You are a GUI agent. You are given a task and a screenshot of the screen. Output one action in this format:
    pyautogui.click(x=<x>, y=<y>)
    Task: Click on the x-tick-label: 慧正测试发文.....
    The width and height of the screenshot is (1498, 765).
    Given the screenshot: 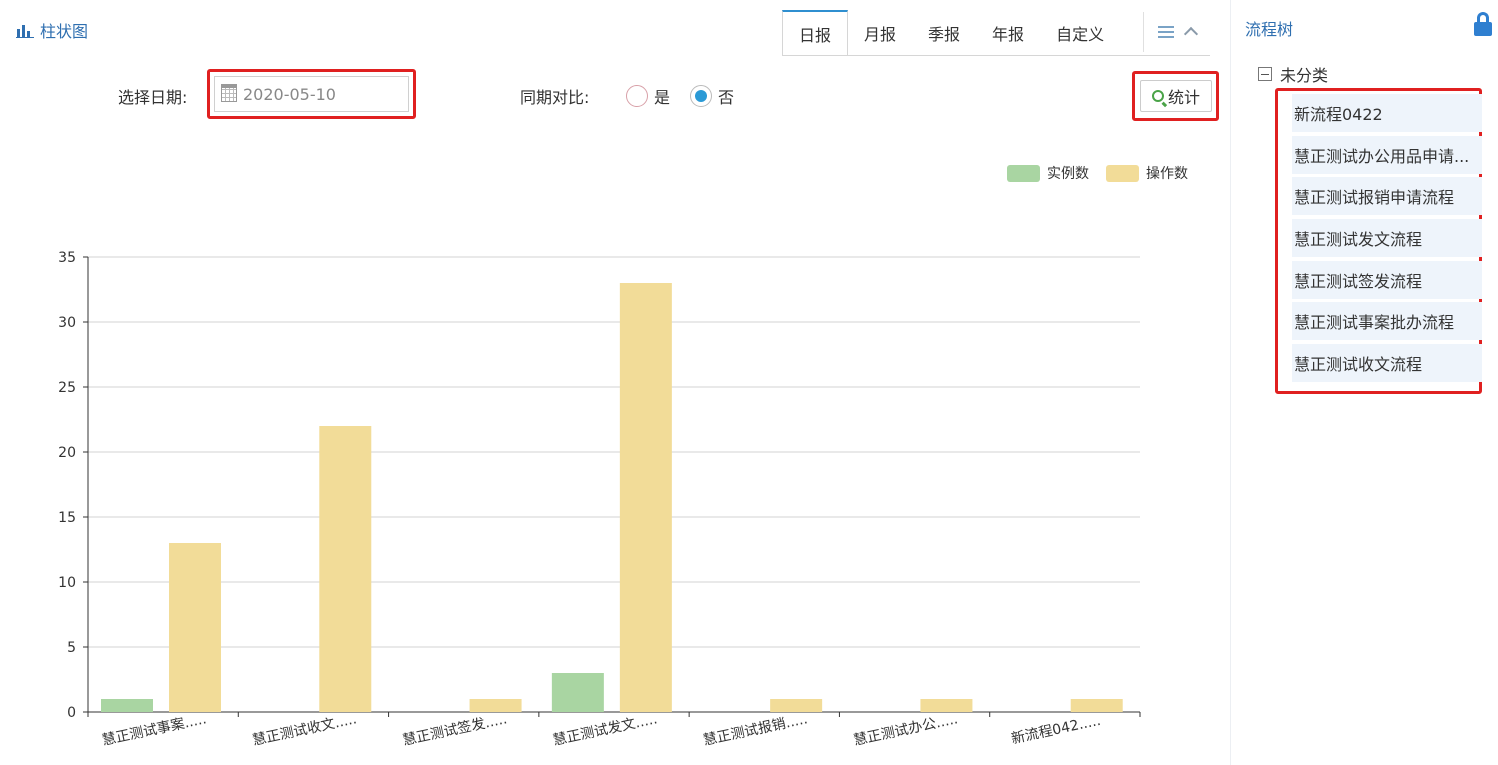 What is the action you would take?
    pyautogui.click(x=605, y=730)
    